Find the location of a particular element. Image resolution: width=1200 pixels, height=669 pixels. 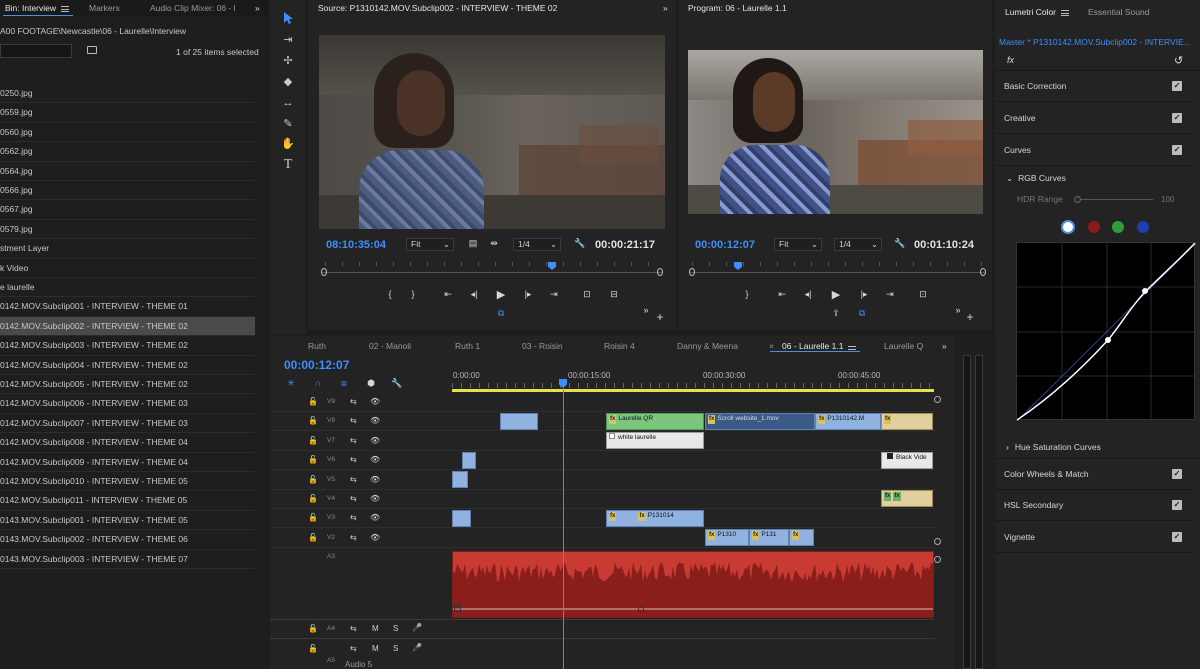

curve-graph is located at coordinates (1106, 332).